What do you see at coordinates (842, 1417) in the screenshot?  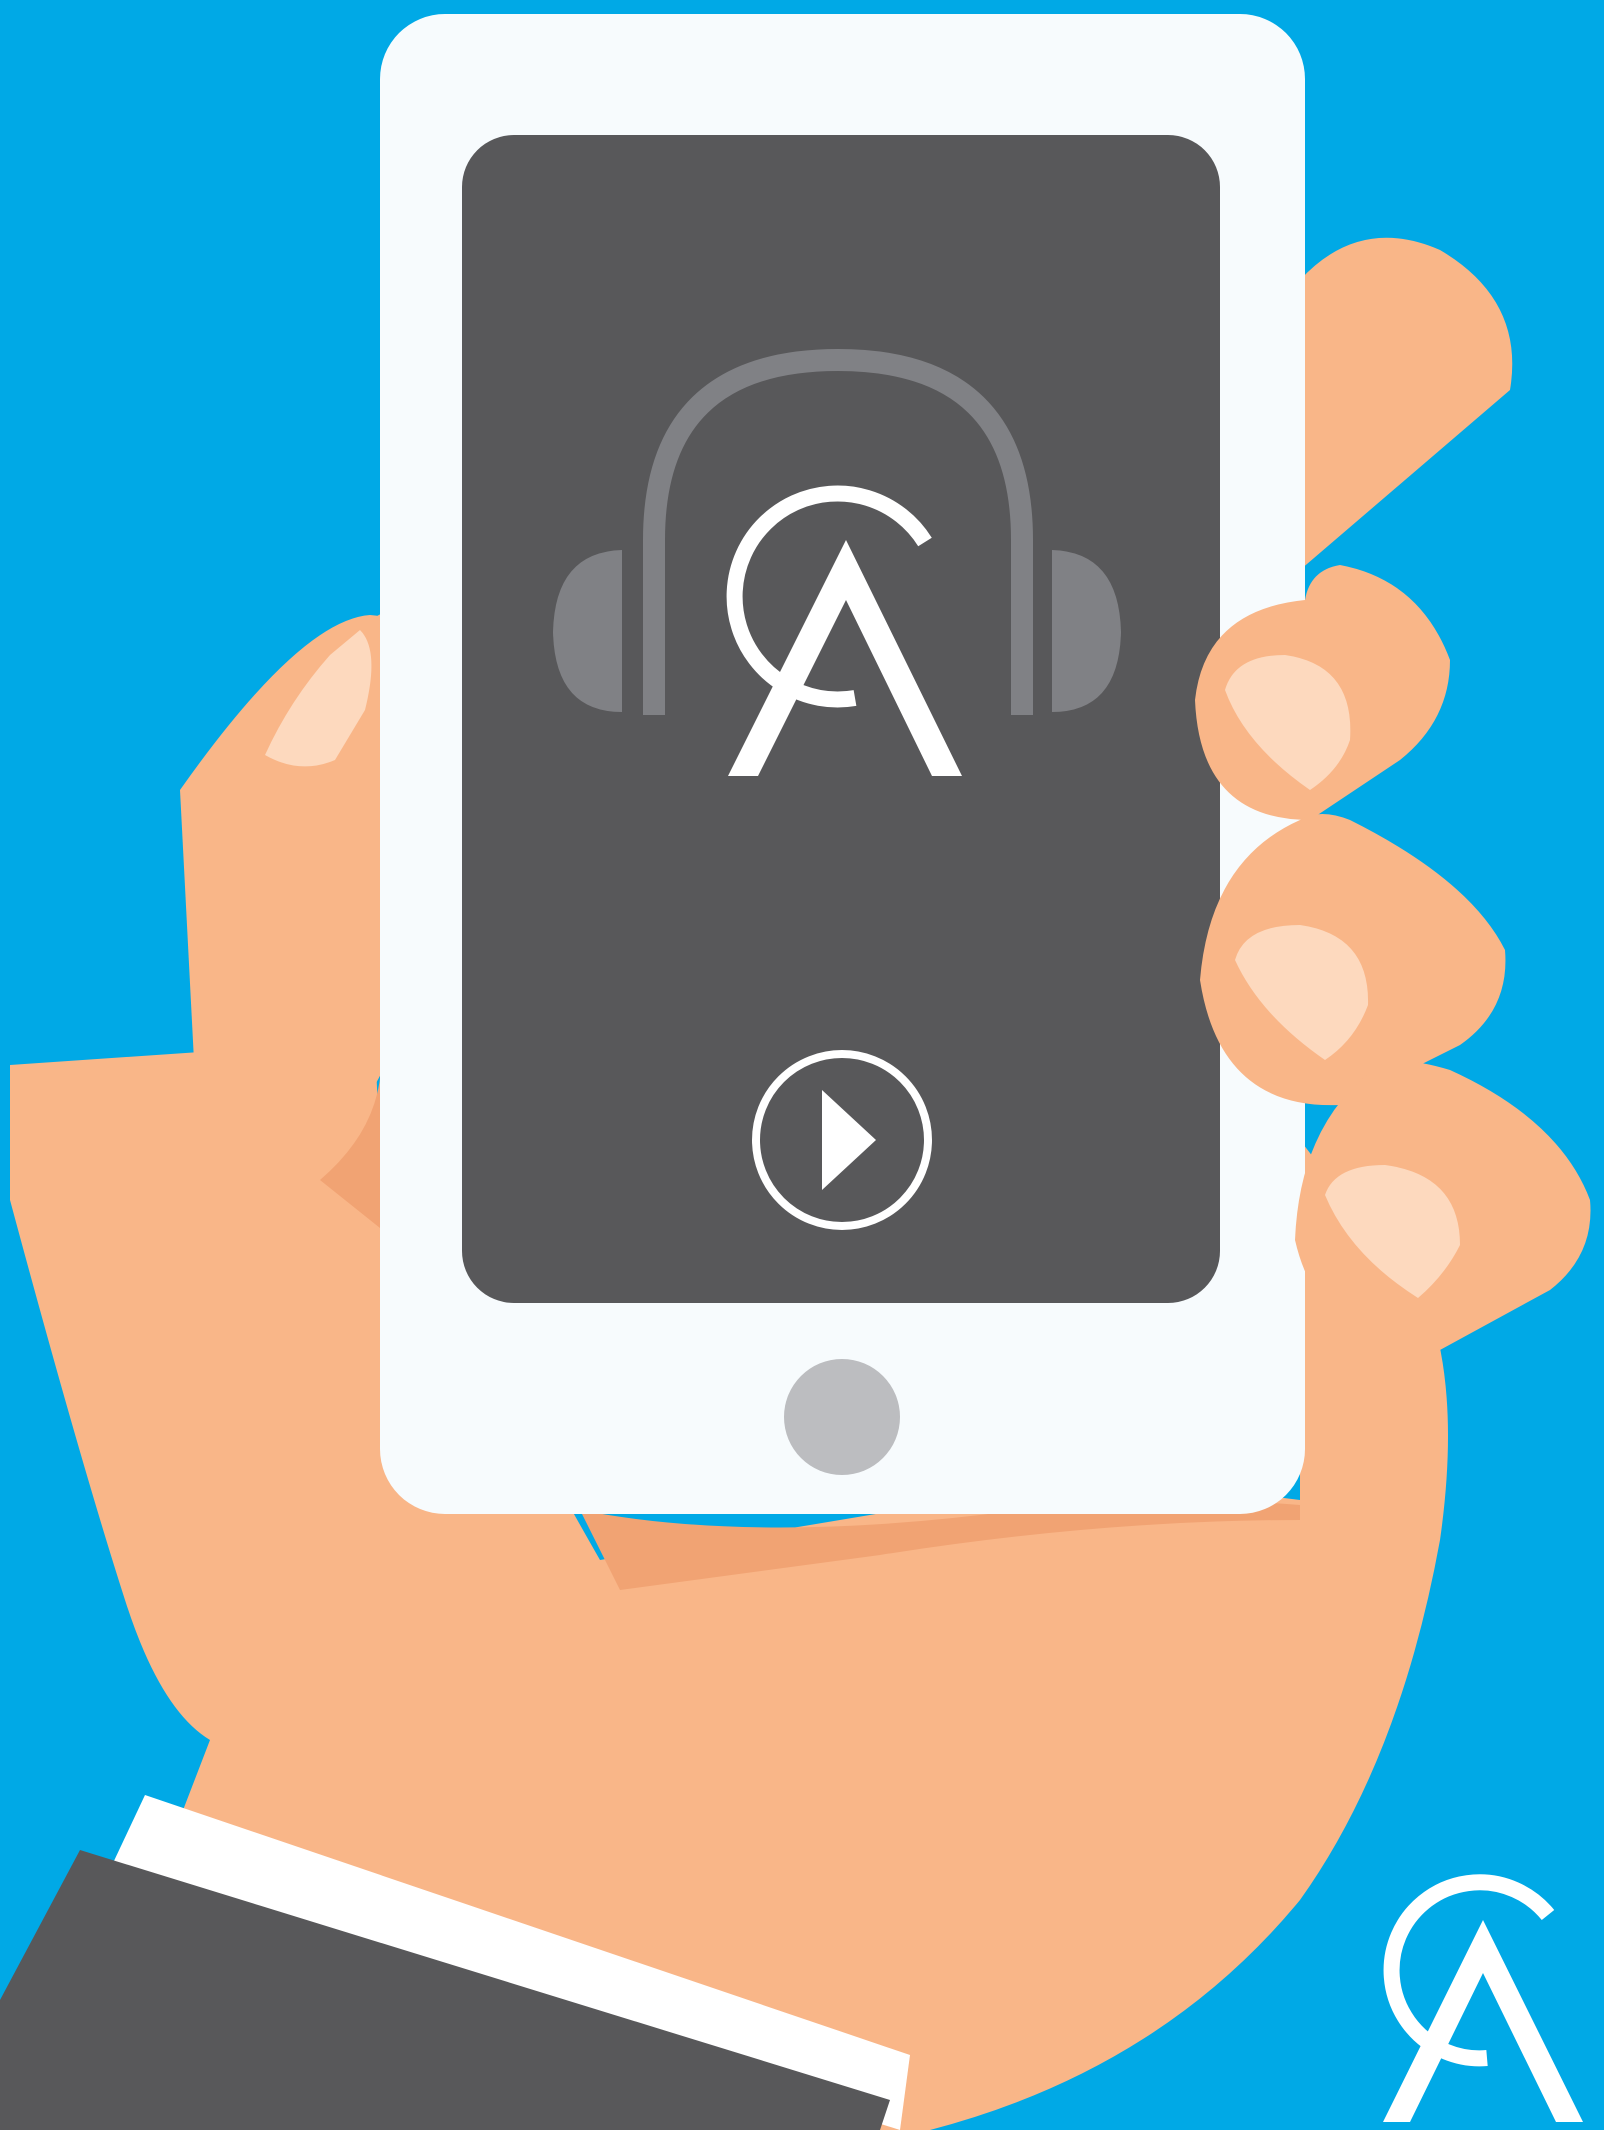 I see `home-button` at bounding box center [842, 1417].